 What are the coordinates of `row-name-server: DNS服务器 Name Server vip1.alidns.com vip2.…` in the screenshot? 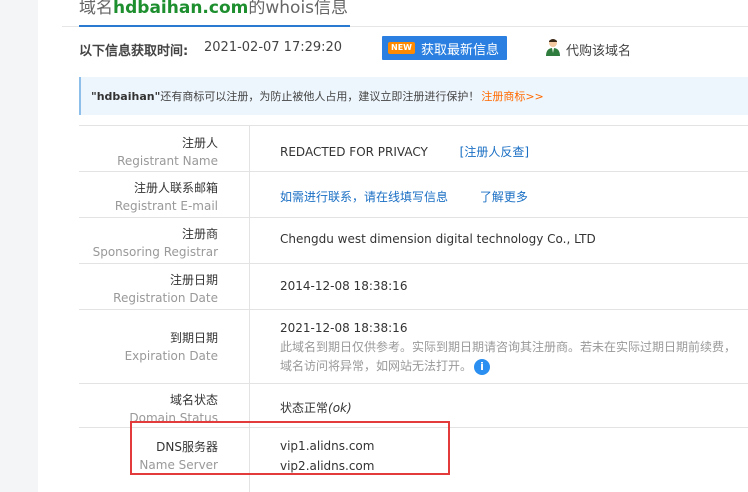 It's located at (413, 460).